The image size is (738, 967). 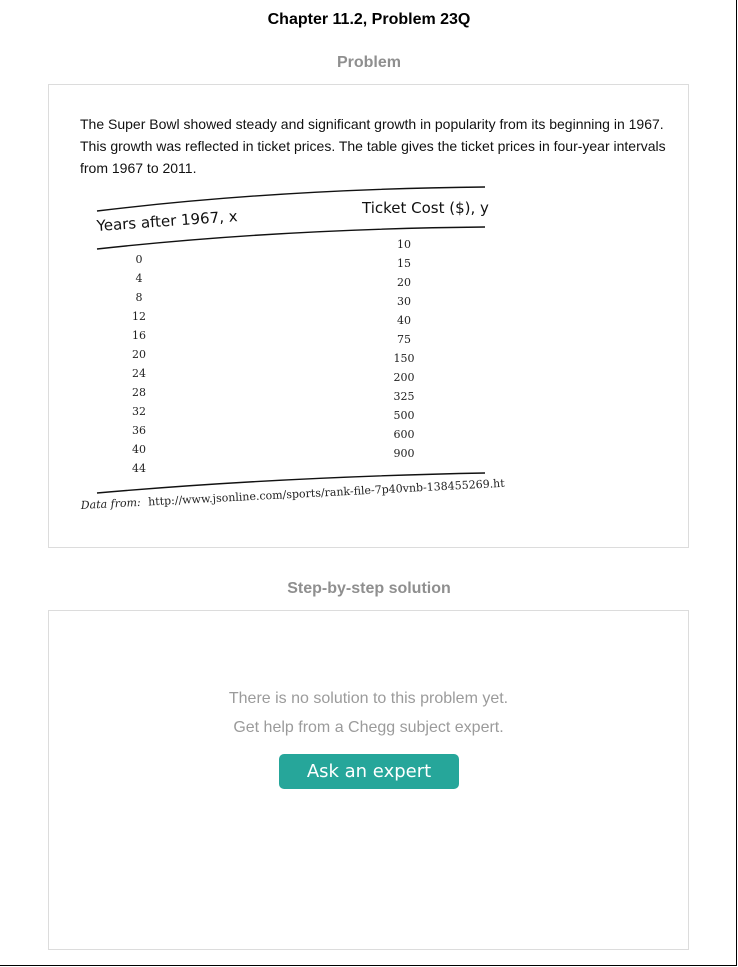 What do you see at coordinates (110, 504) in the screenshot?
I see `source-label: Data from:` at bounding box center [110, 504].